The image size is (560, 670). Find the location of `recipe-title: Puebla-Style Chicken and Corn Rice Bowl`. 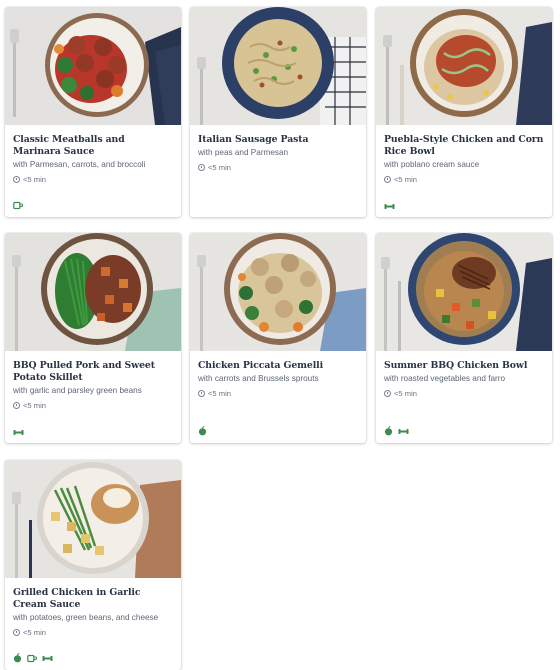

recipe-title: Puebla-Style Chicken and Corn Rice Bowl is located at coordinates (464, 145).